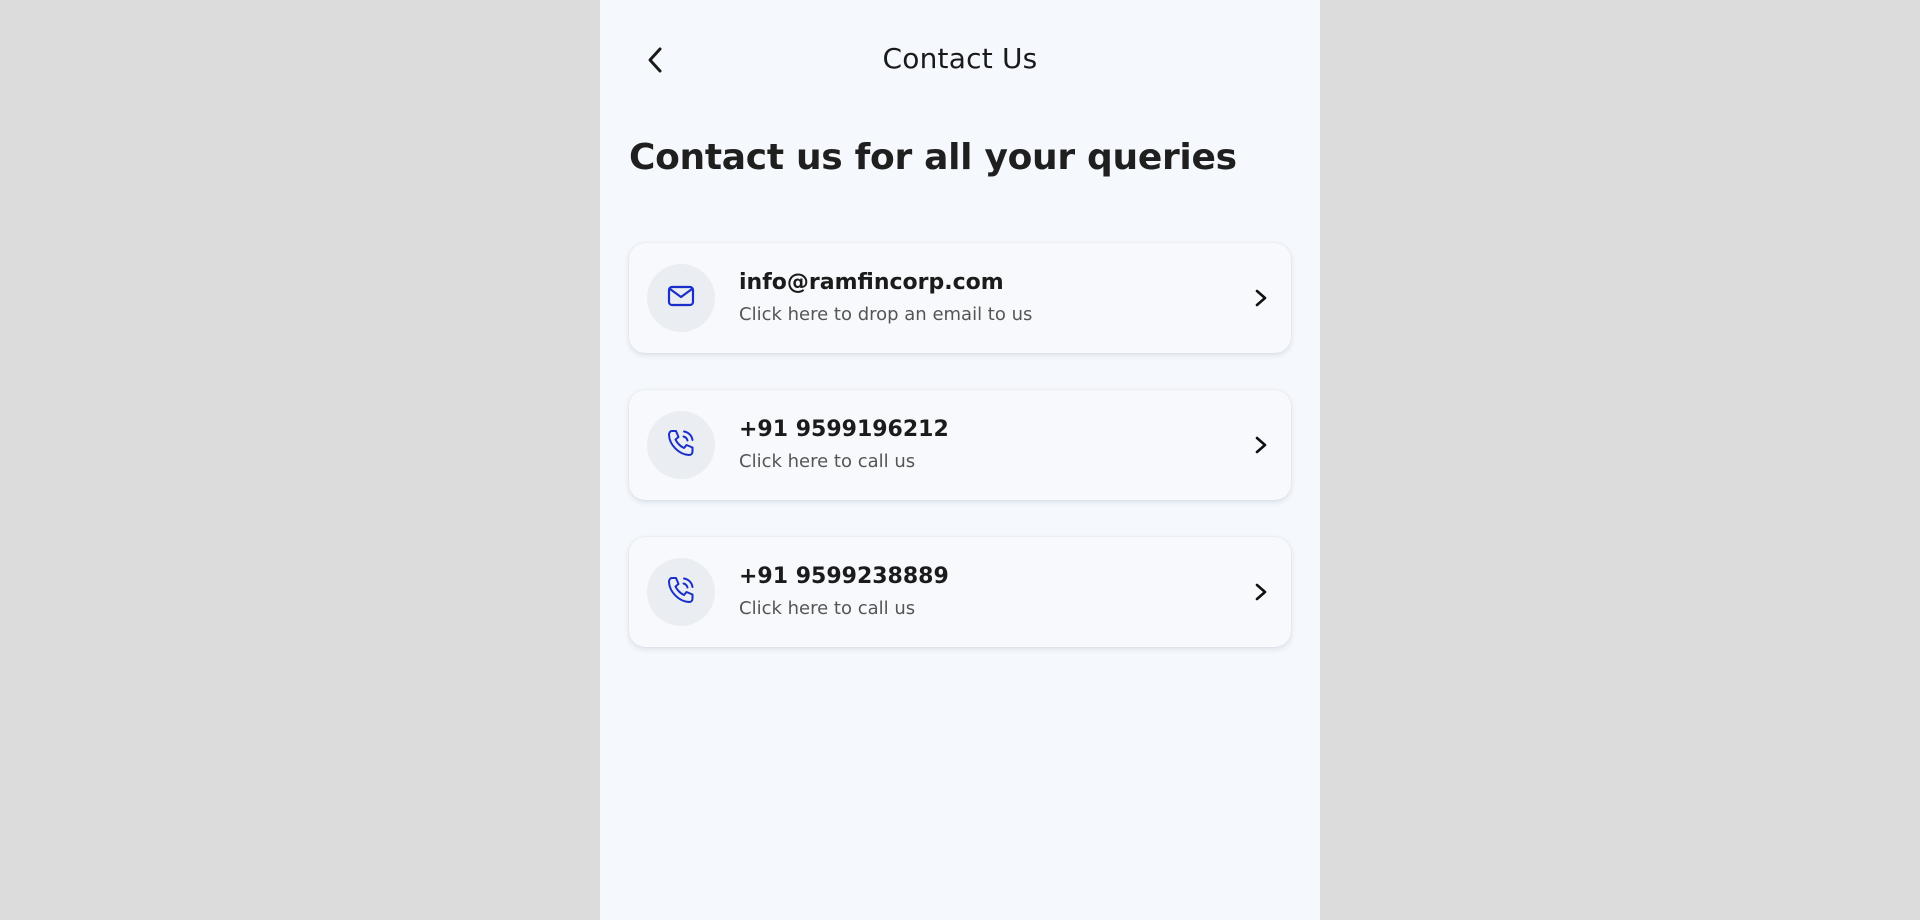 The height and width of the screenshot is (920, 1920). Describe the element at coordinates (960, 592) in the screenshot. I see `contact-card-phone-2: +91 9599238889 Click here to call us` at that location.